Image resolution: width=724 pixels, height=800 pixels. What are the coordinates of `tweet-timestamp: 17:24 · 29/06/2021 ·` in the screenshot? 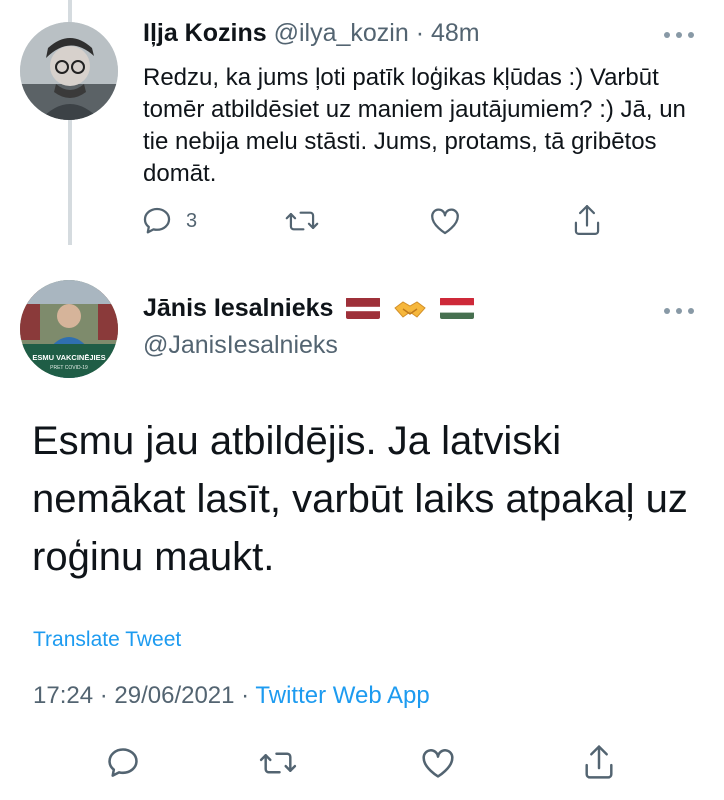 It's located at (144, 695).